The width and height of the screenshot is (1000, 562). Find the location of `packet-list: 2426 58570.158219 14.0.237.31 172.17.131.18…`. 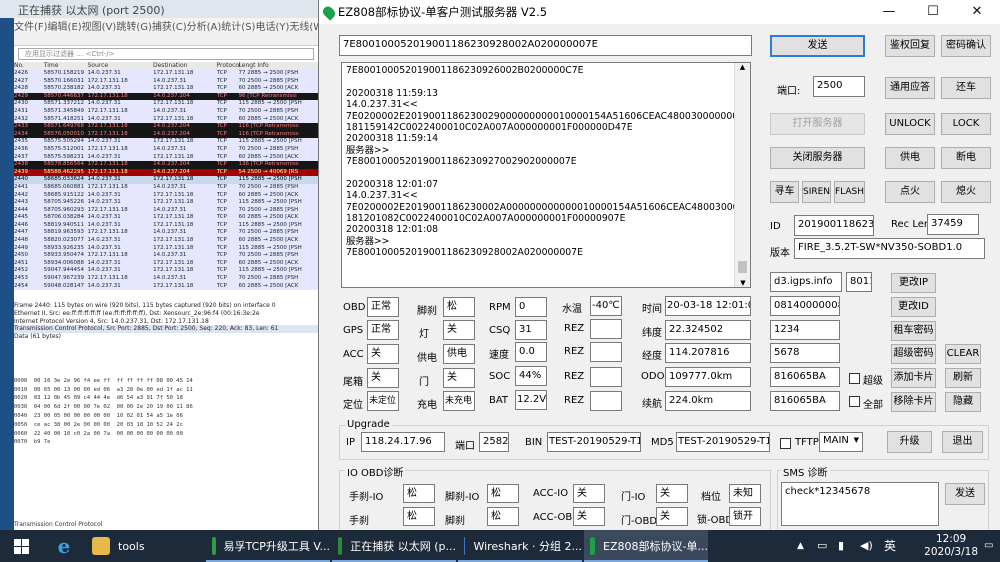

packet-list: 2426 58570.158219 14.0.237.31 172.17.131.18… is located at coordinates (159, 180).